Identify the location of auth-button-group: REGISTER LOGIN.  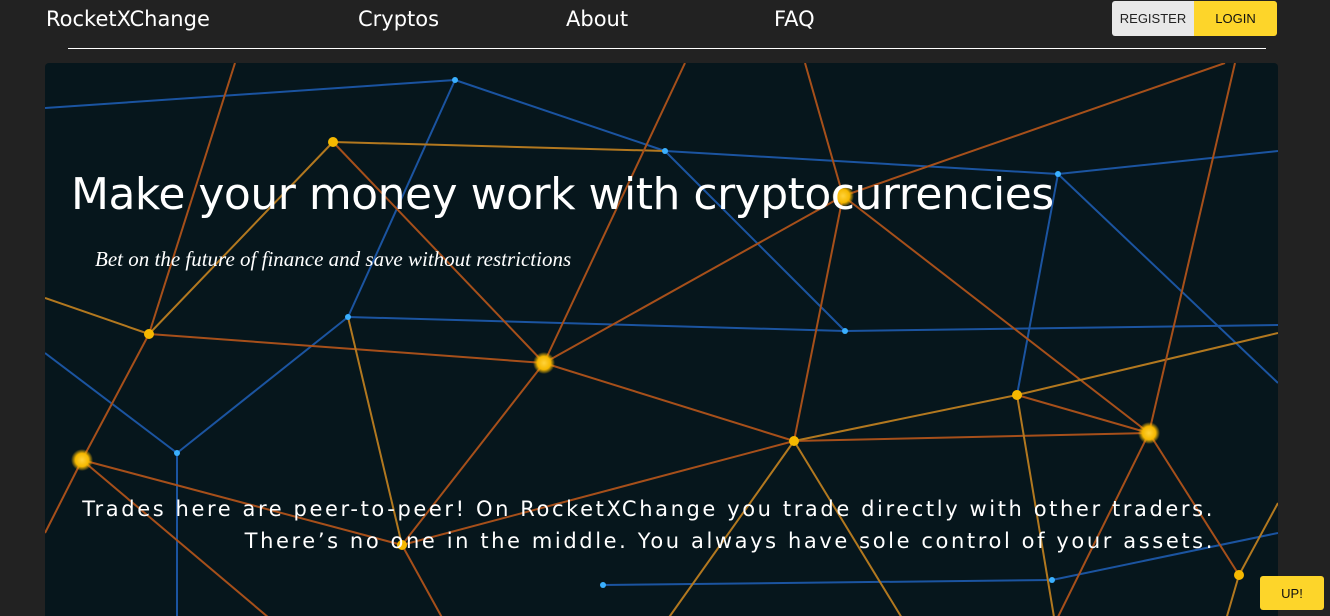
(1194, 18).